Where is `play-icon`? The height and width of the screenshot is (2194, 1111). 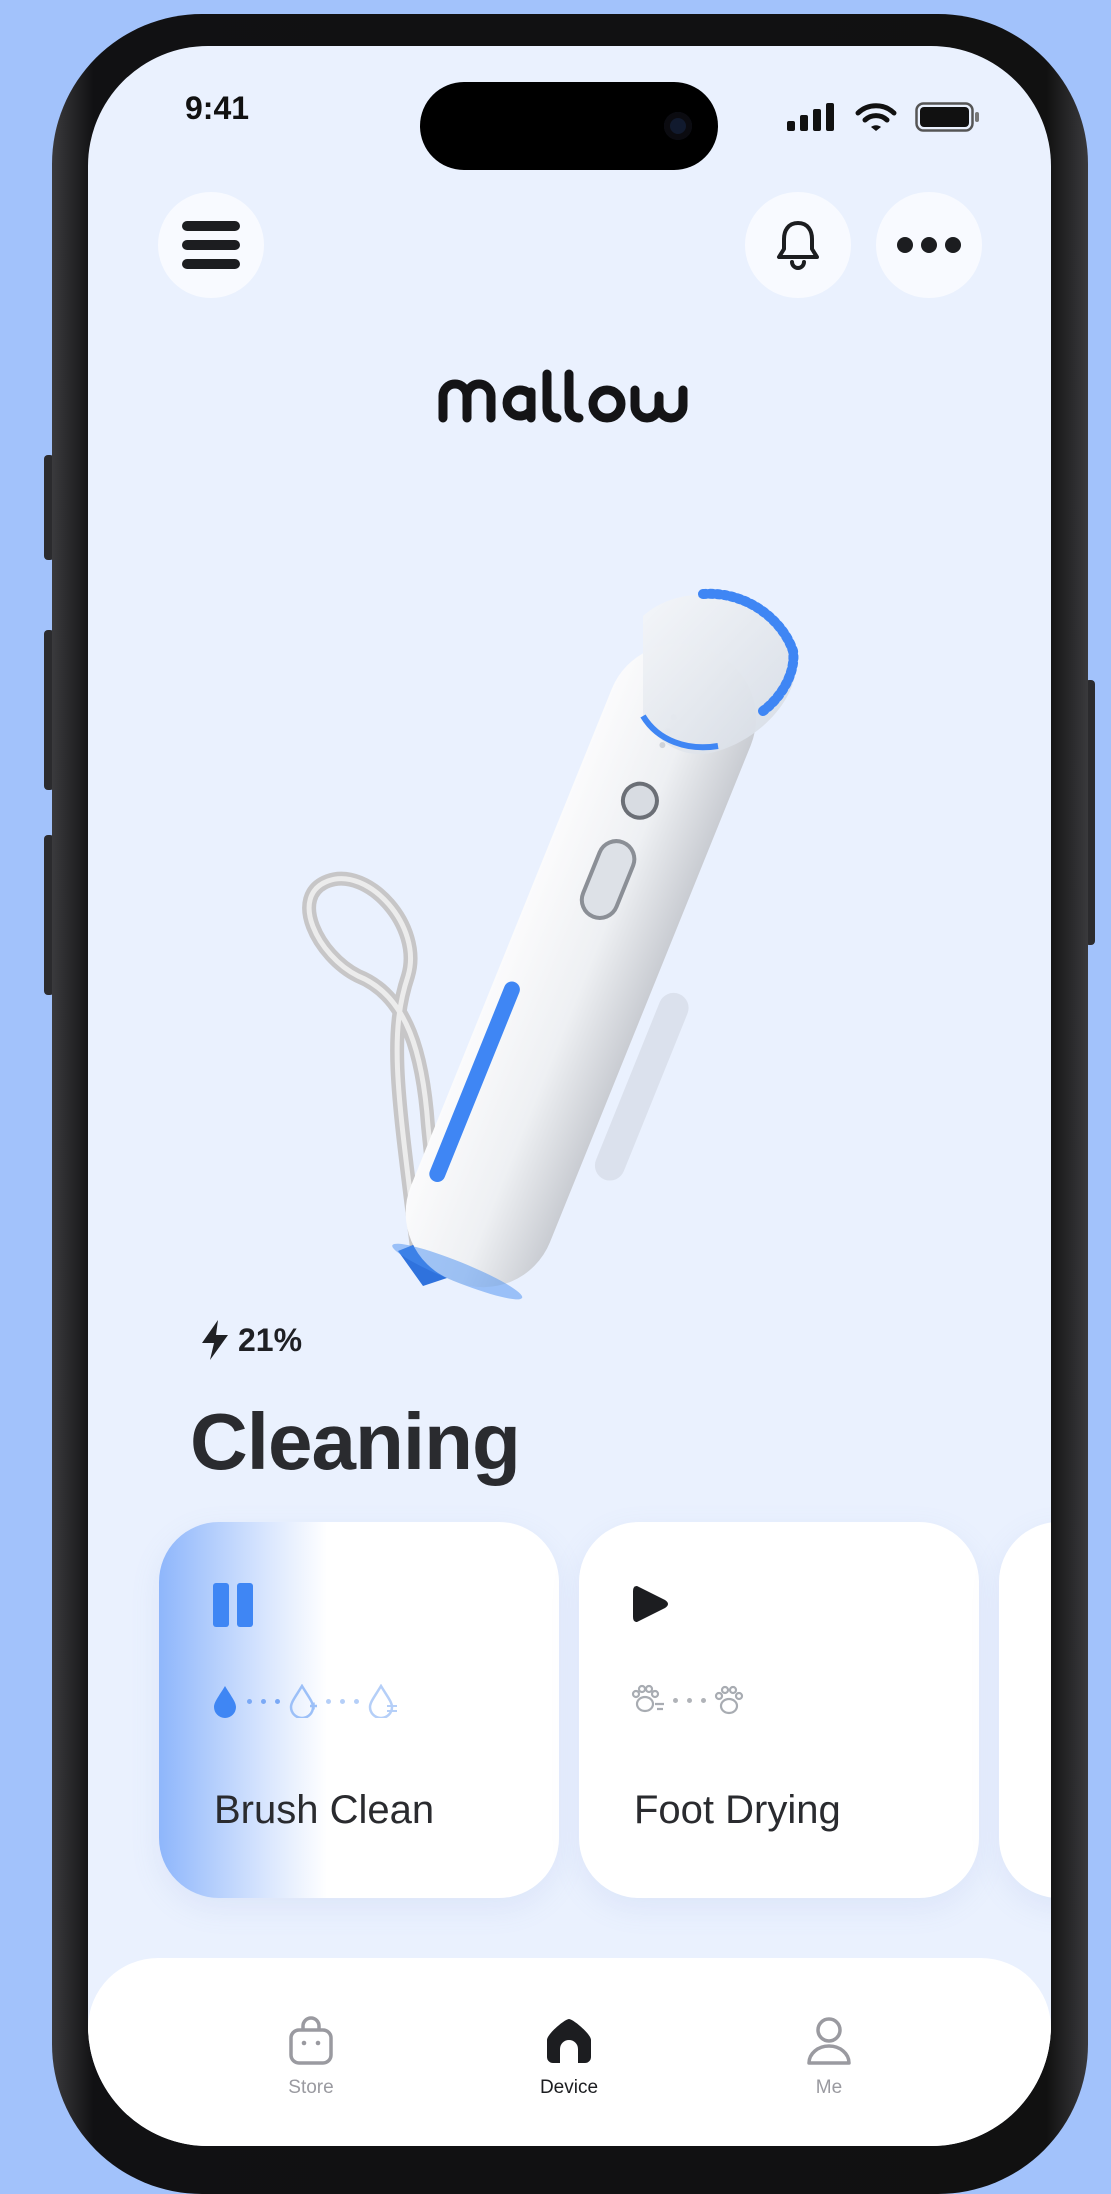 play-icon is located at coordinates (650, 1604).